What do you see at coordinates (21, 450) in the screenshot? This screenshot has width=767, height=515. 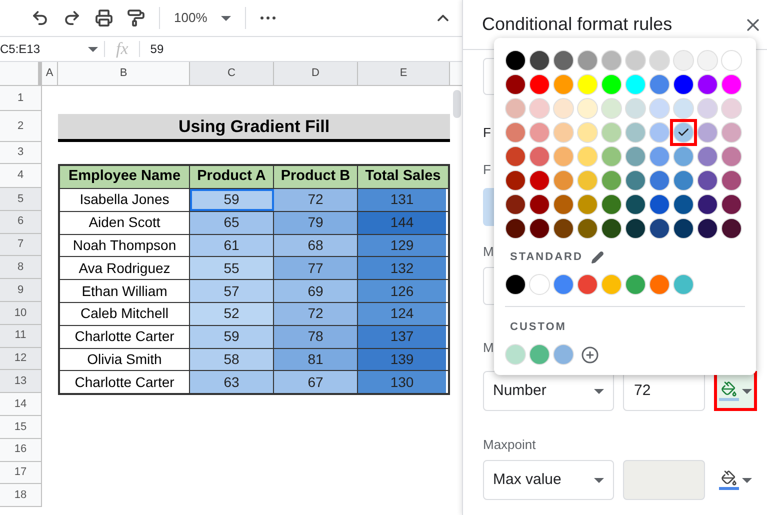 I see `row-header: 16` at bounding box center [21, 450].